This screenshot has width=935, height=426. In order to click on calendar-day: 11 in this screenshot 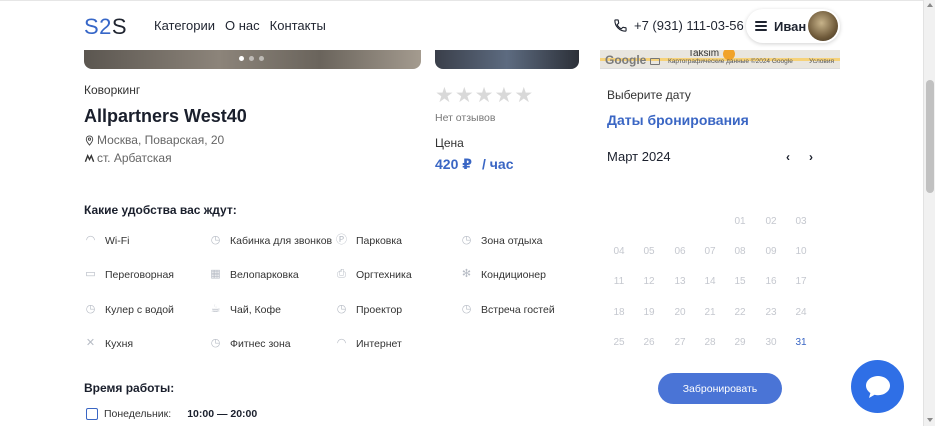, I will do `click(619, 281)`.